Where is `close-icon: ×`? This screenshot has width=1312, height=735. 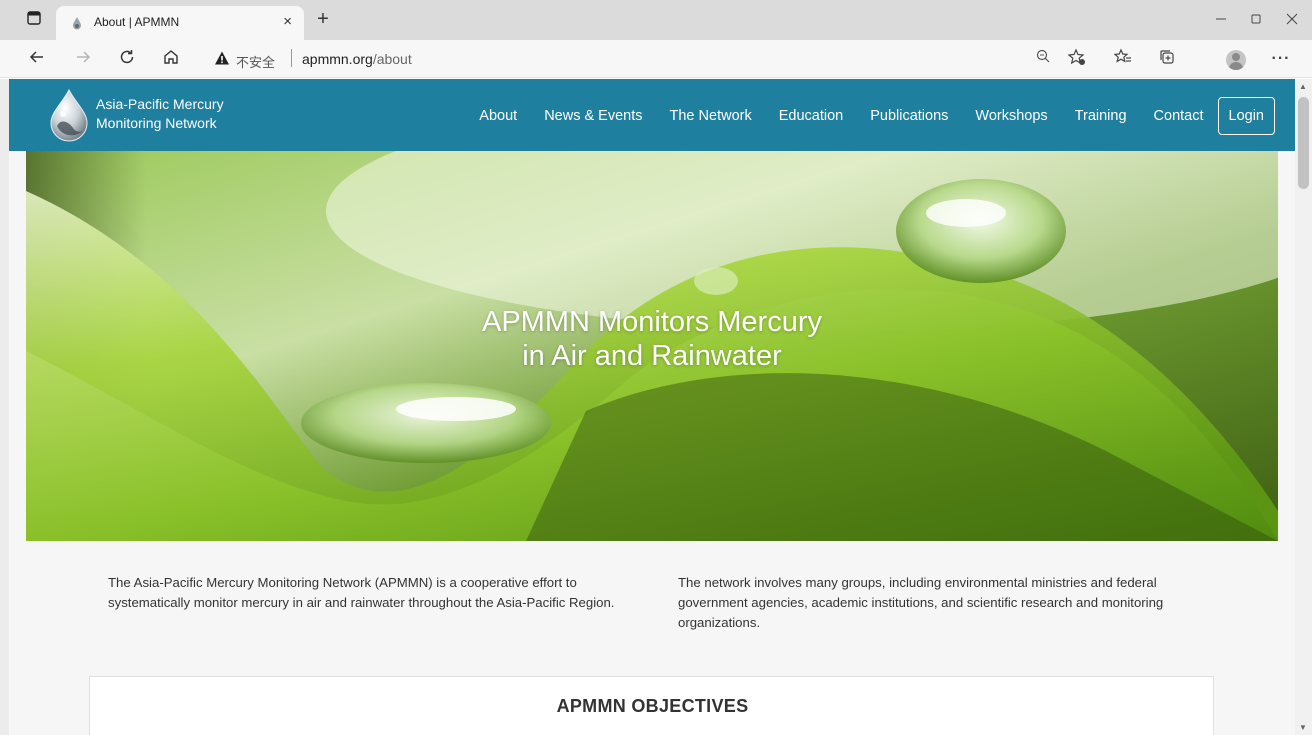 close-icon: × is located at coordinates (287, 21).